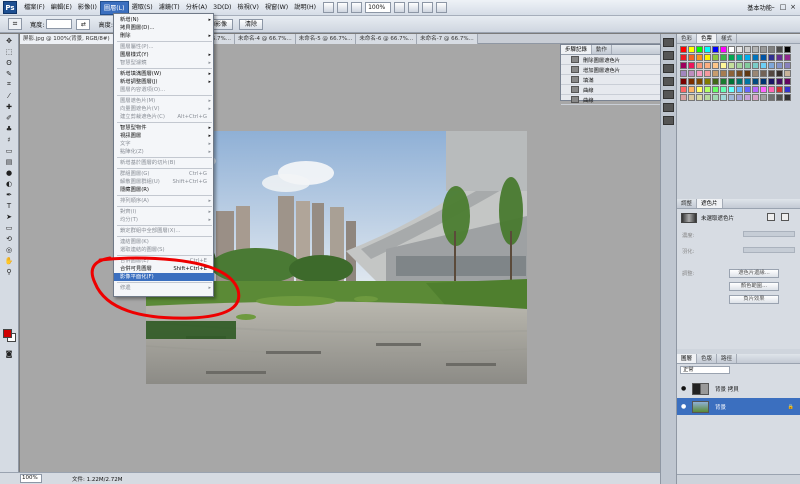 Image resolution: width=800 pixels, height=484 pixels. What do you see at coordinates (668, 68) in the screenshot?
I see `character-panel-icon` at bounding box center [668, 68].